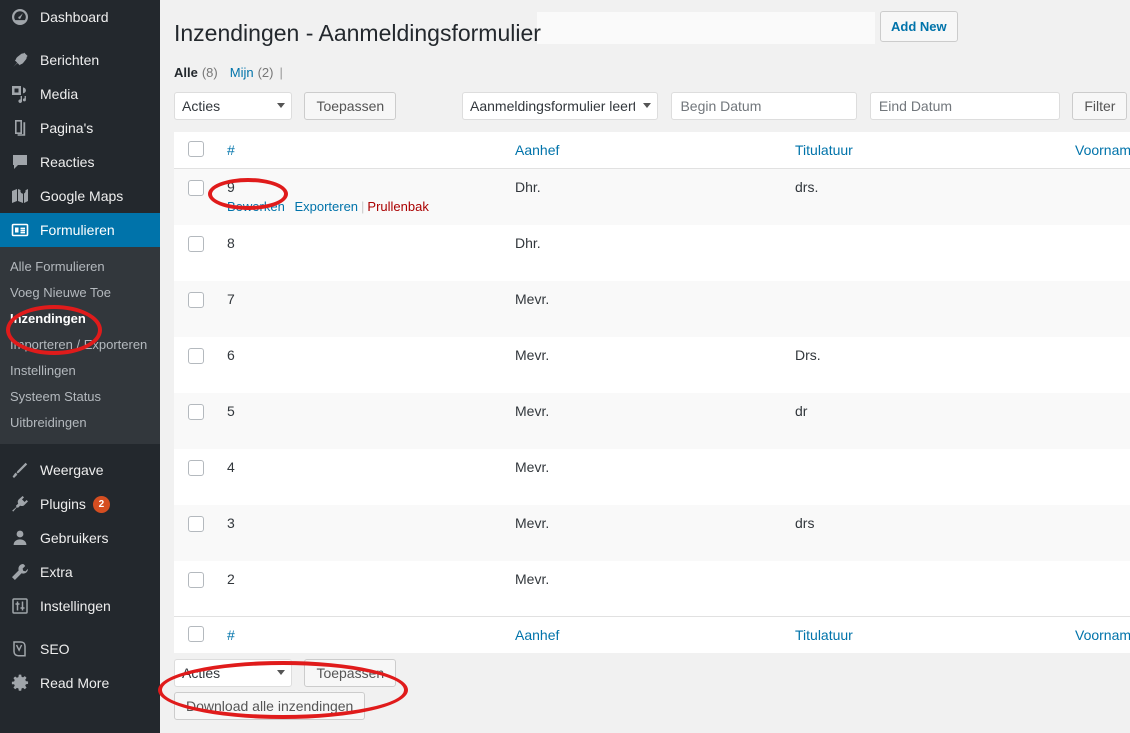 Image resolution: width=1130 pixels, height=733 pixels. Describe the element at coordinates (231, 578) in the screenshot. I see `submission-id: 2` at that location.